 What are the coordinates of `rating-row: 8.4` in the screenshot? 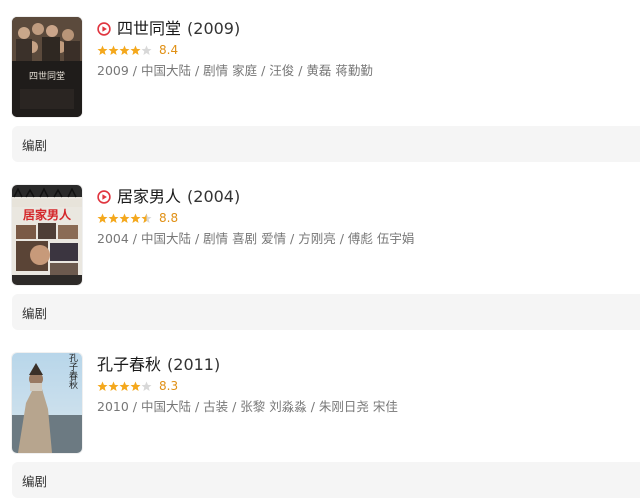 It's located at (363, 50).